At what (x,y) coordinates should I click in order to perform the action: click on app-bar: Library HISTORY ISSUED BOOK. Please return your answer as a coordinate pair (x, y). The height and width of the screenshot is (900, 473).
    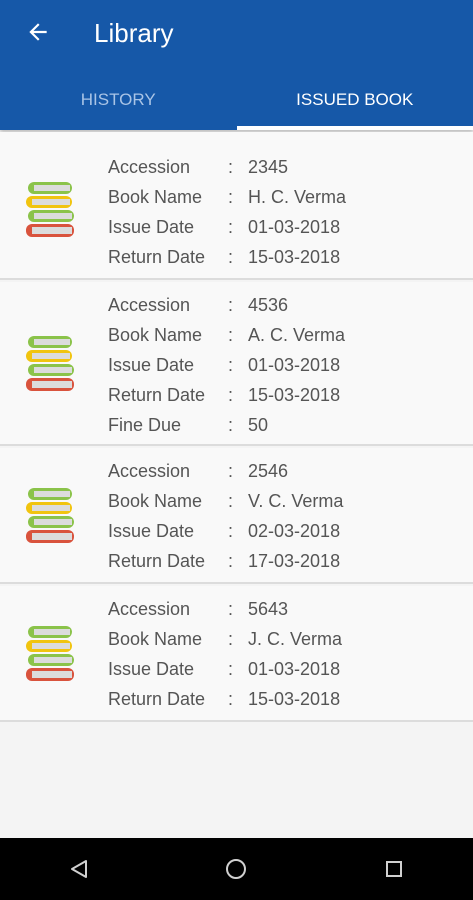
    Looking at the image, I should click on (236, 65).